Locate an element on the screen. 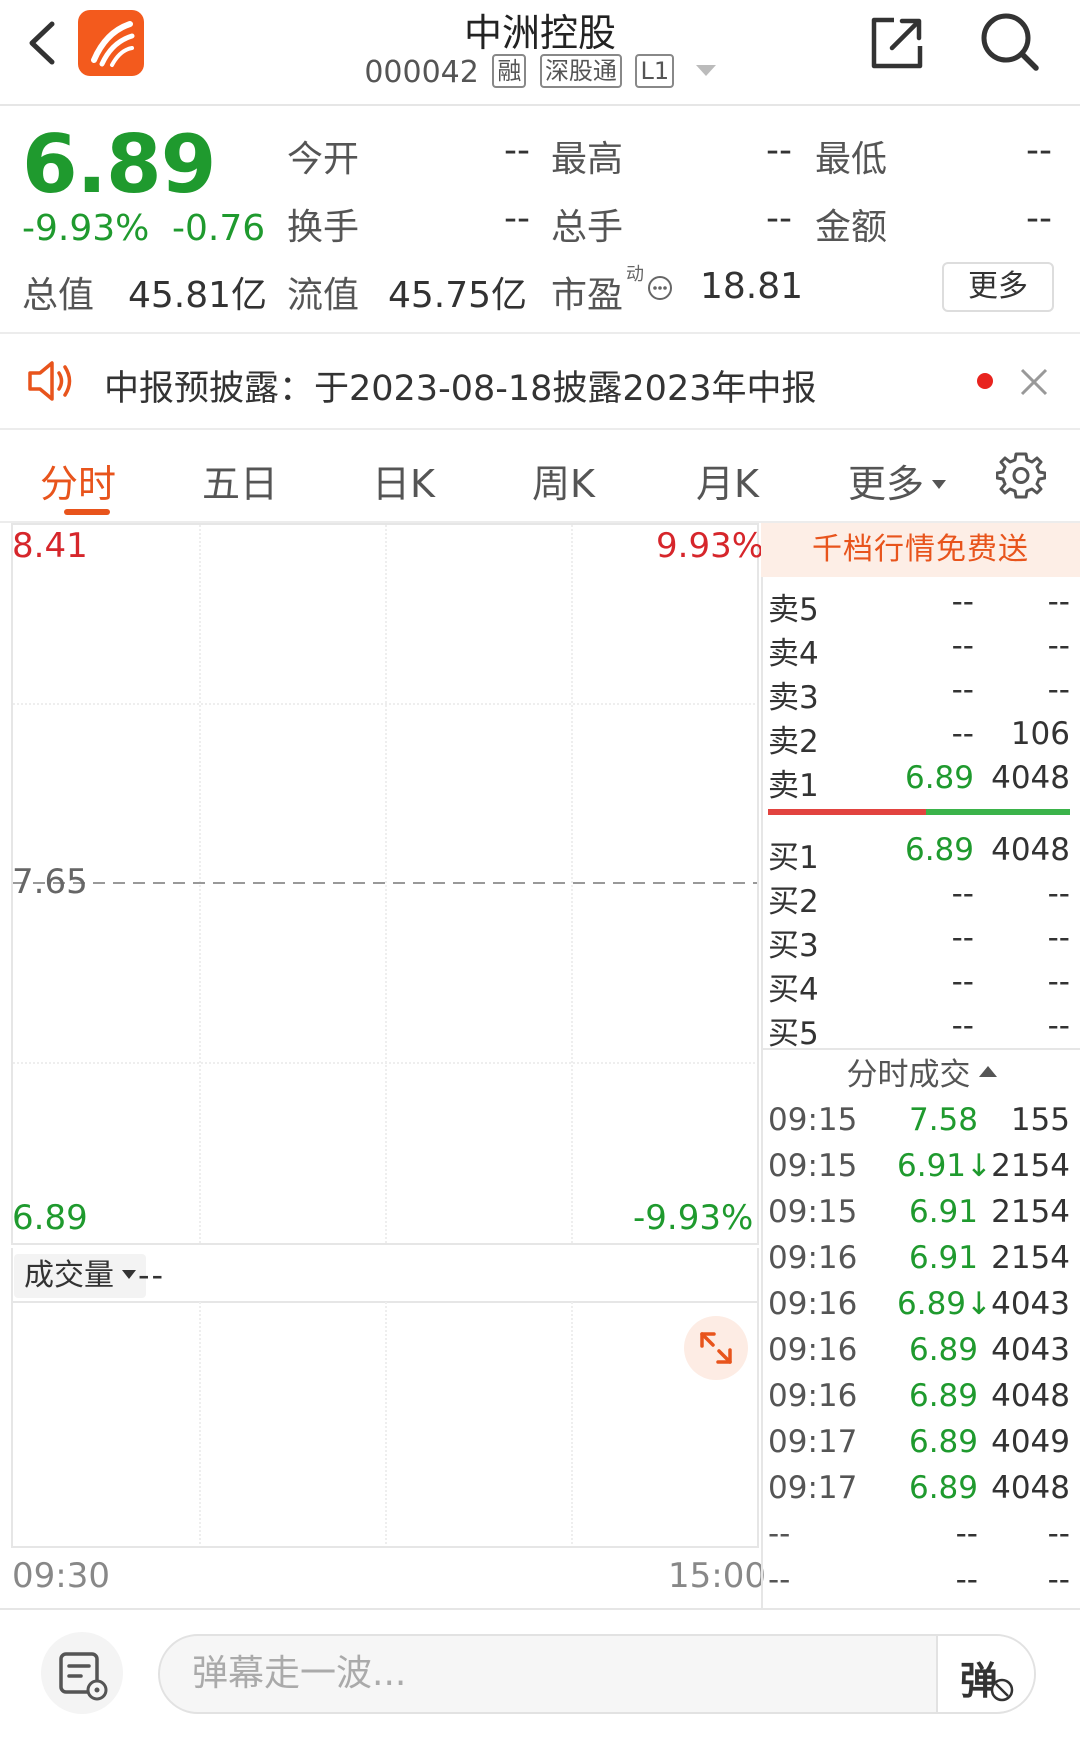 This screenshot has width=1080, height=1761. total-volume-label: 总手 is located at coordinates (587, 227).